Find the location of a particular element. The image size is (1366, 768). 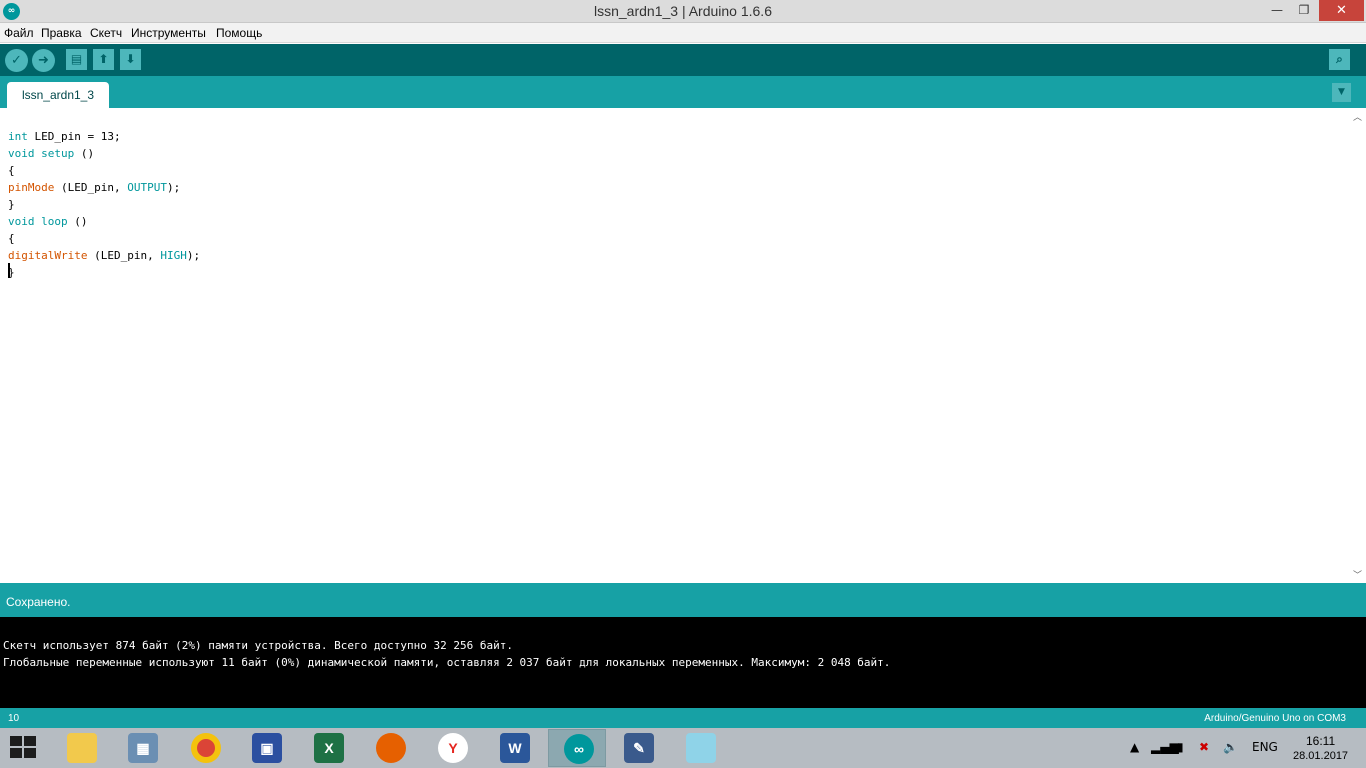

menu-tools: Инструменты is located at coordinates (168, 33).